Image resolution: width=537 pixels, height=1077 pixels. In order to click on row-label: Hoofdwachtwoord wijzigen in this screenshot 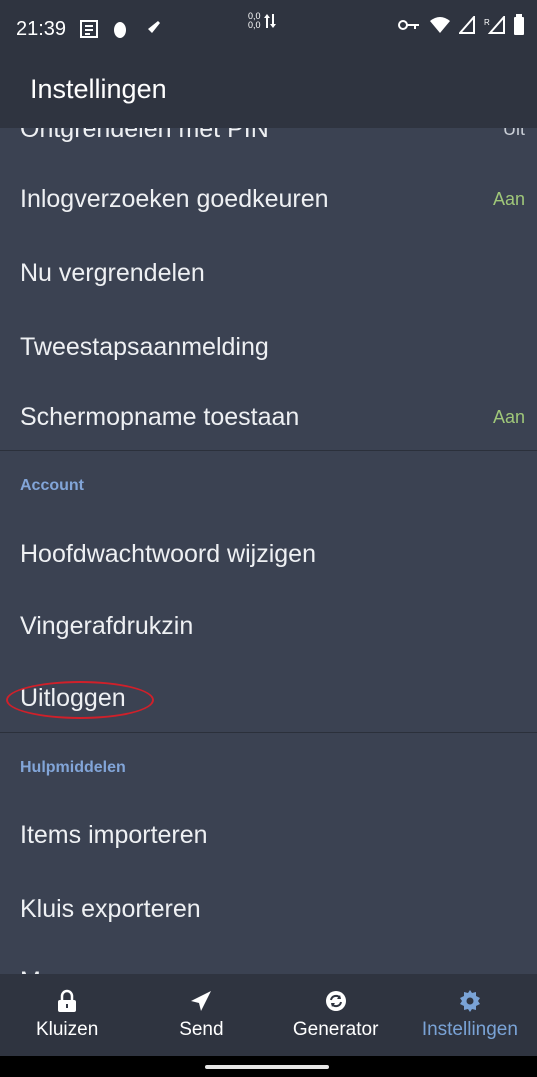, I will do `click(168, 553)`.